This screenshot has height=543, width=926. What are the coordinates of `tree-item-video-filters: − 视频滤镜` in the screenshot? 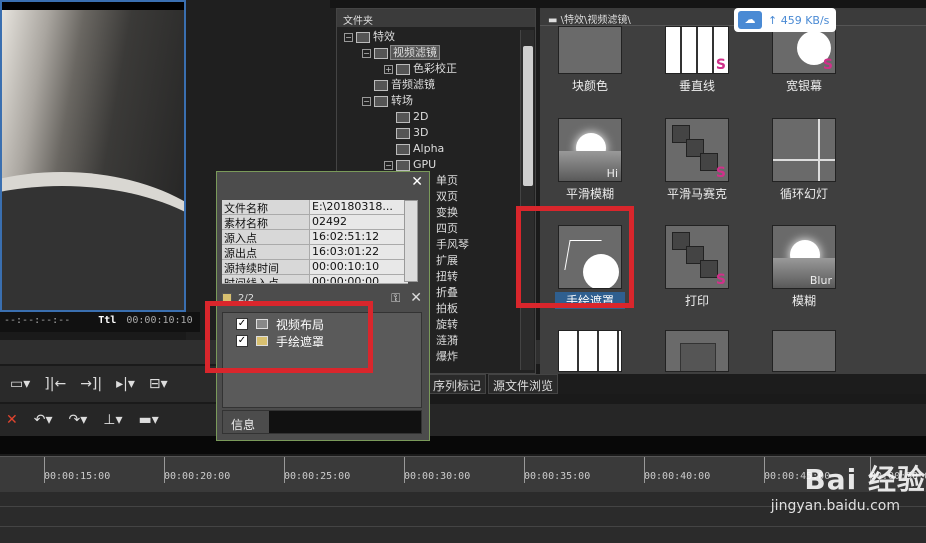 It's located at (401, 53).